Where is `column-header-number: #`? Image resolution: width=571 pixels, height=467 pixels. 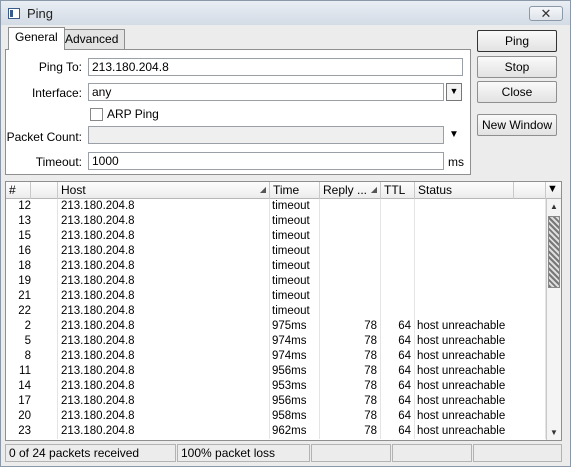 column-header-number: # is located at coordinates (18, 190).